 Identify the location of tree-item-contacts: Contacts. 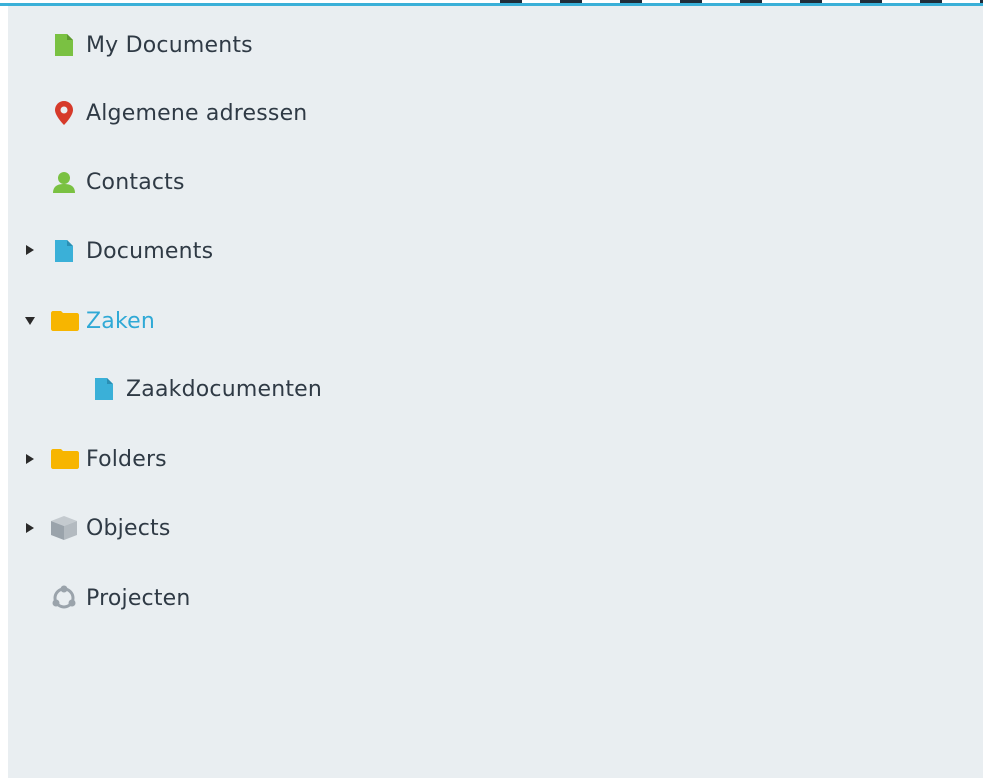
(118, 182).